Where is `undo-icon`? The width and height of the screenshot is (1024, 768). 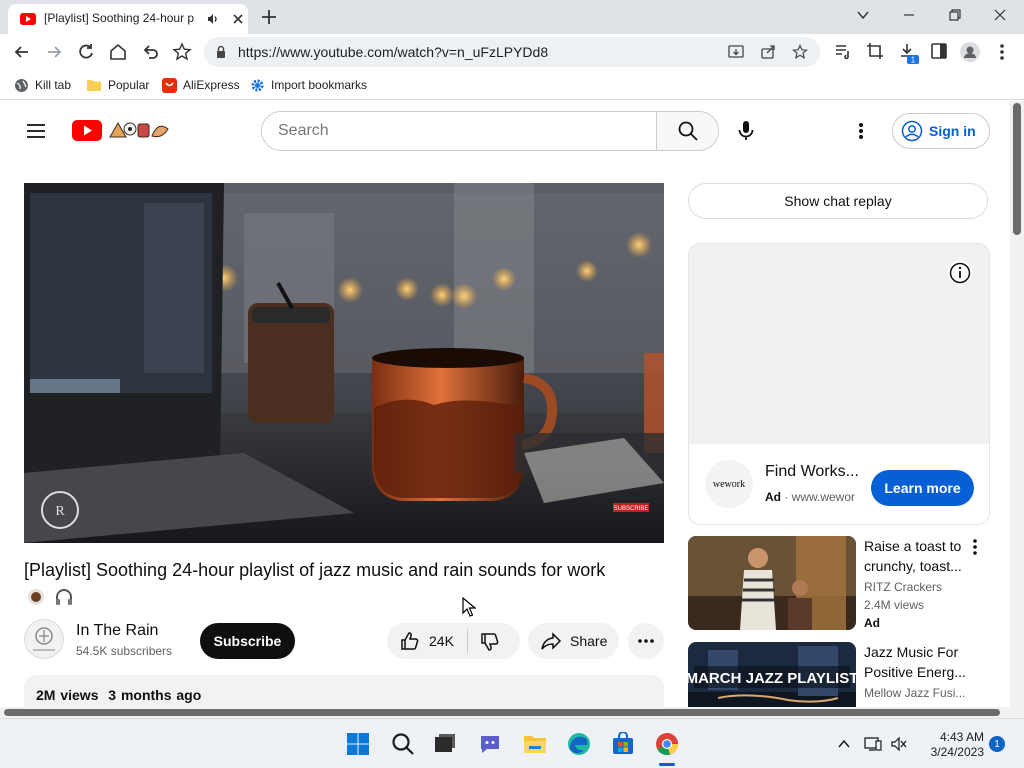 undo-icon is located at coordinates (150, 52).